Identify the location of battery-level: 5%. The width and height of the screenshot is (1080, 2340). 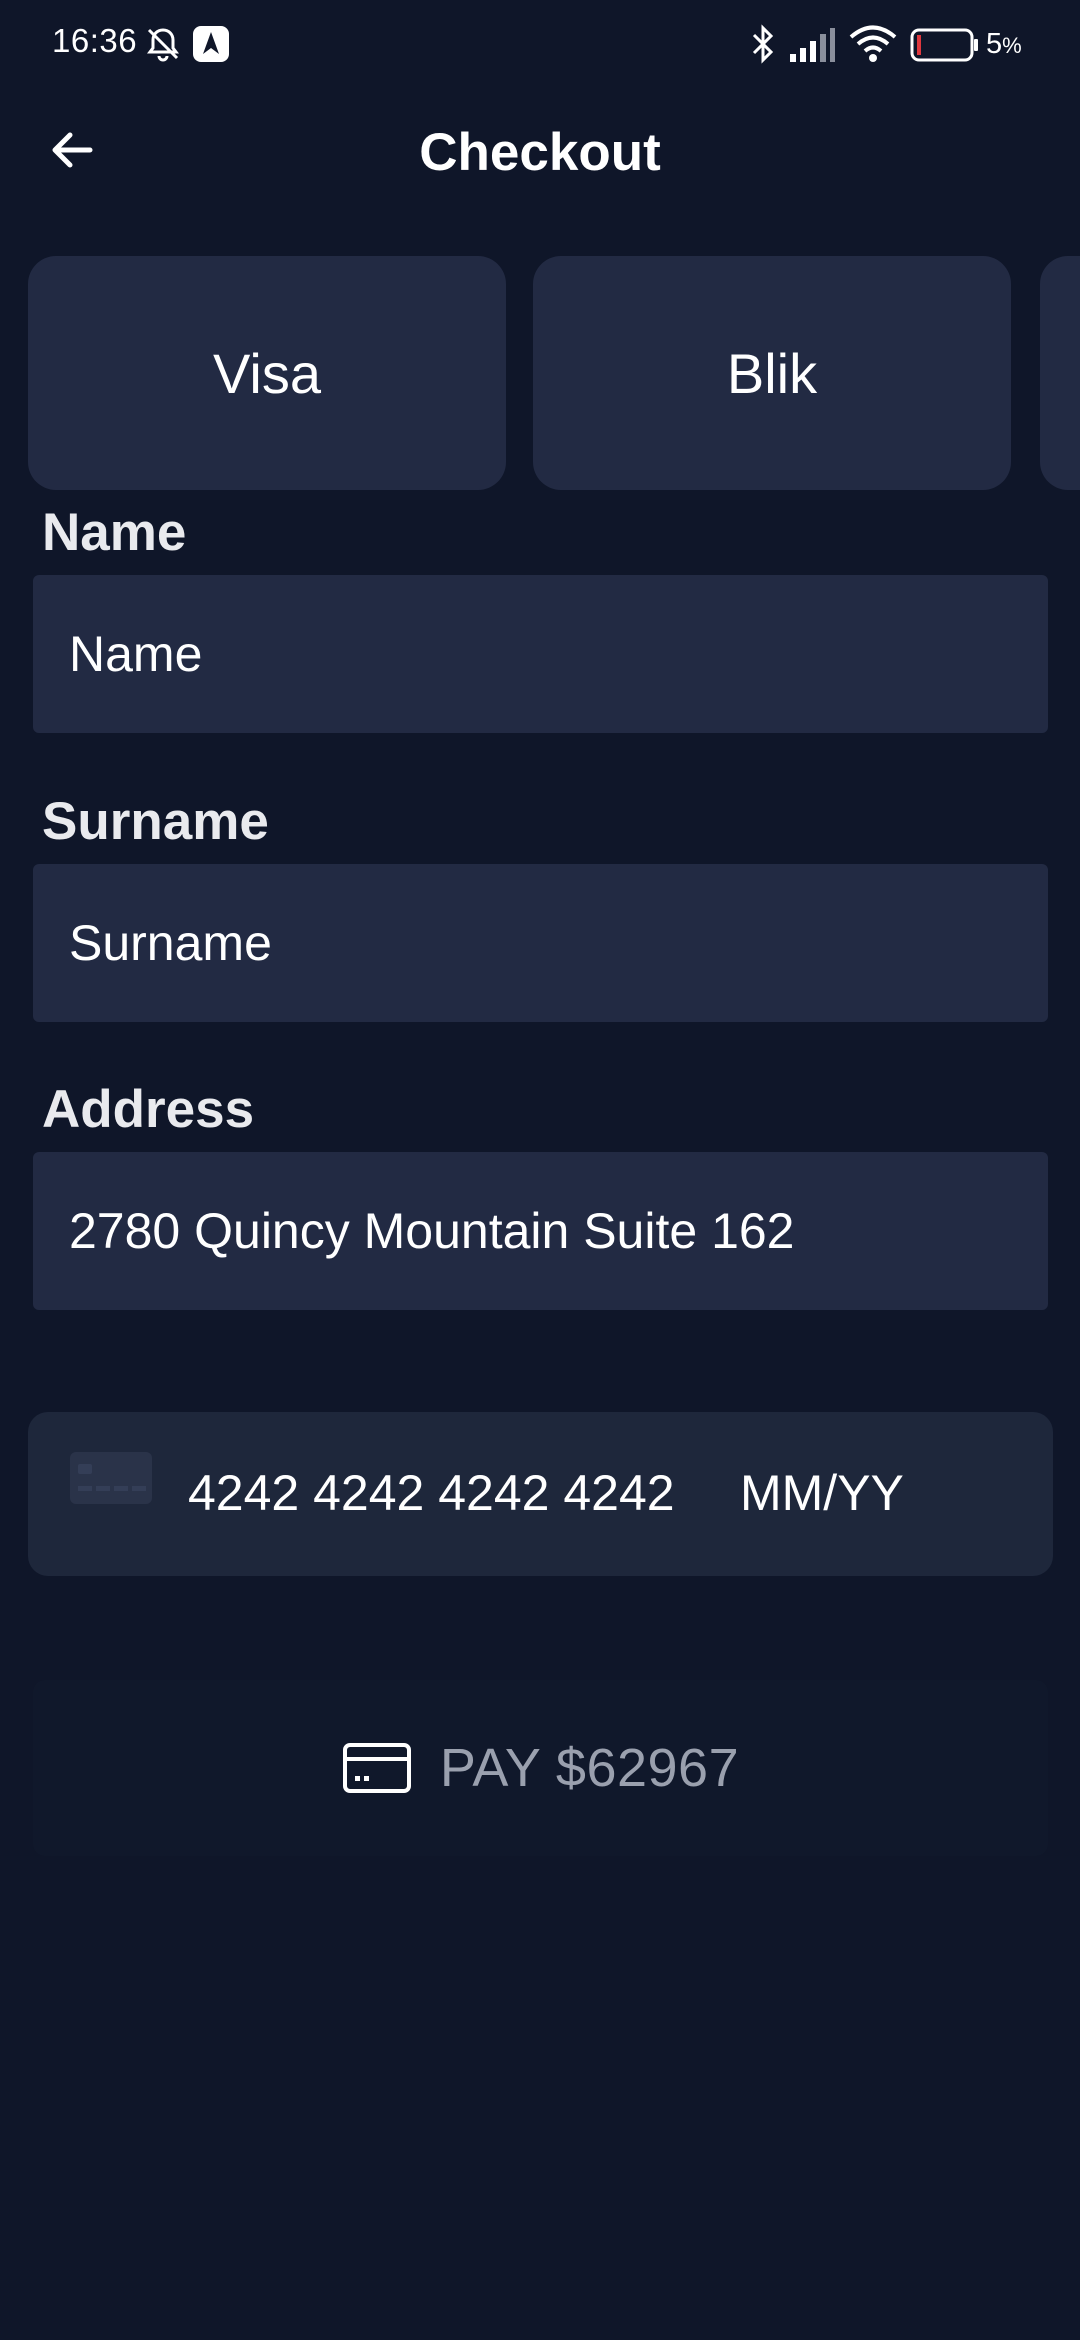
(1004, 44).